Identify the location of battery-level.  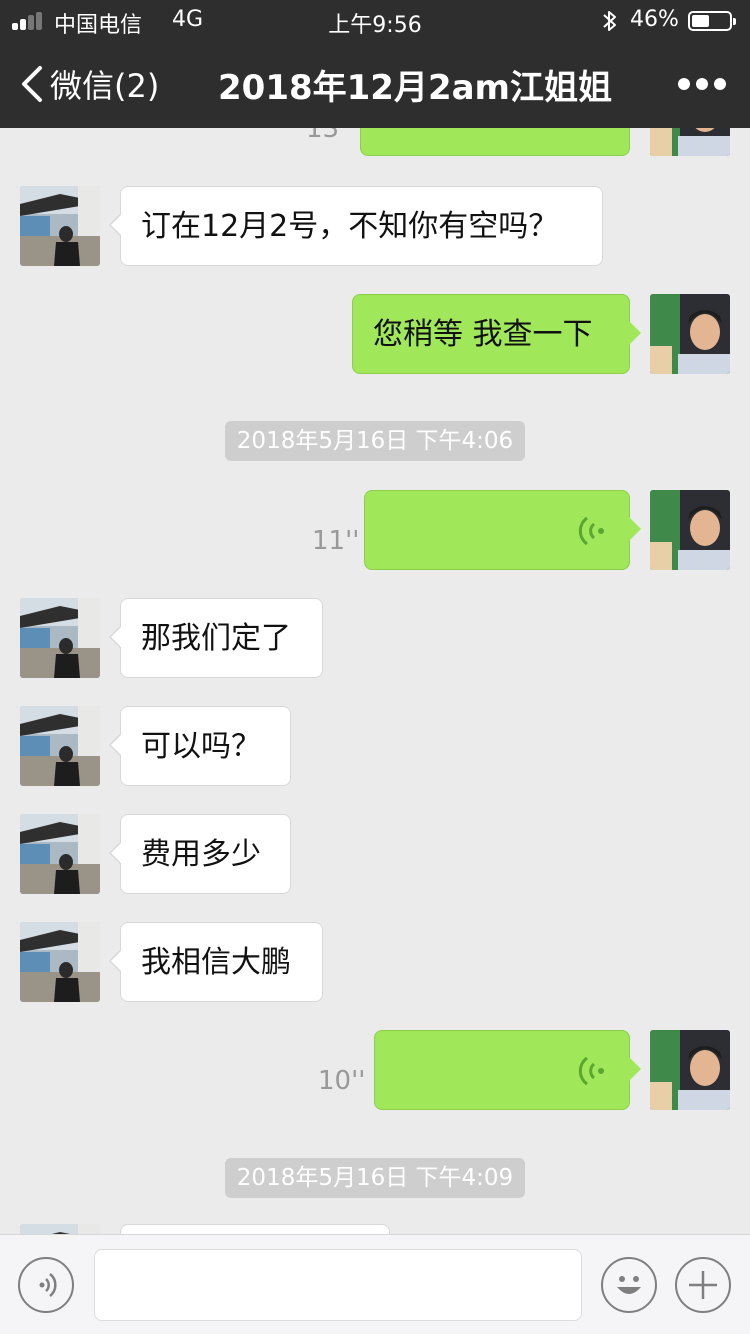
(700, 21).